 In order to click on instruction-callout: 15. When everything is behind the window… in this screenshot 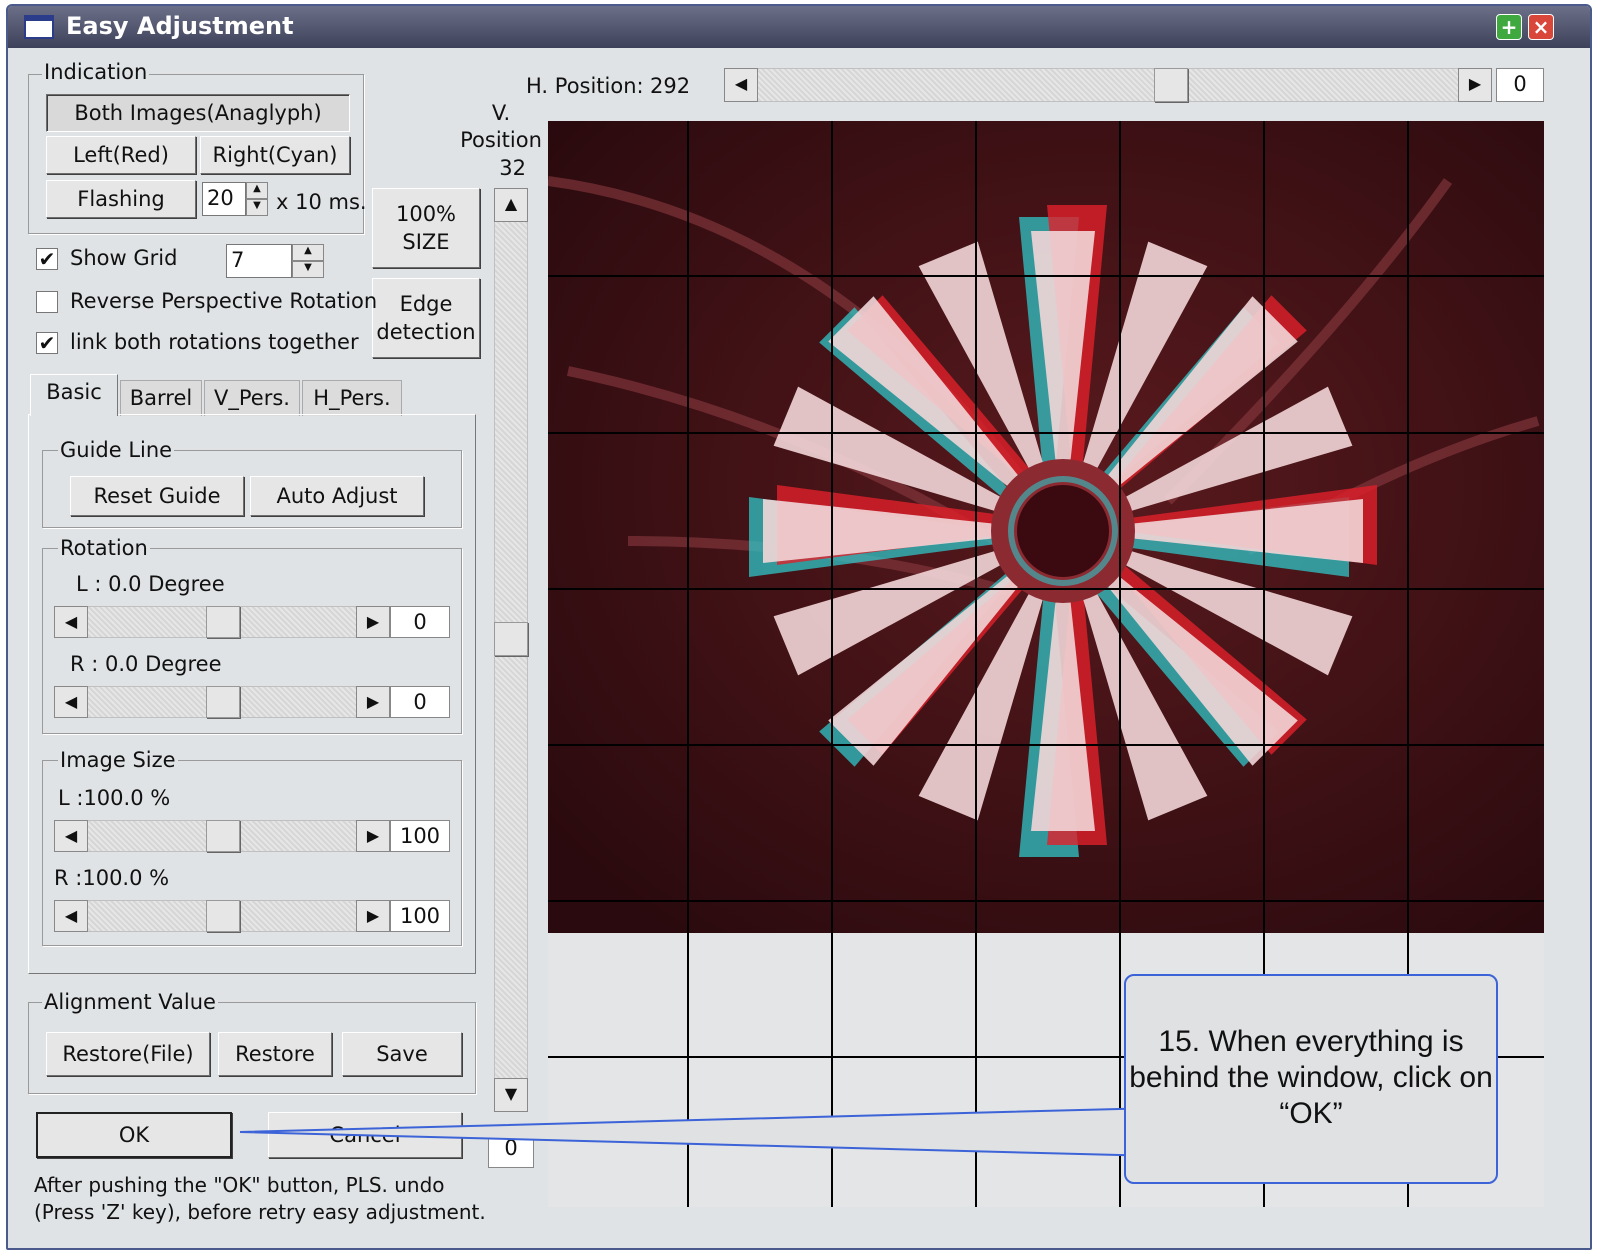, I will do `click(1311, 1079)`.